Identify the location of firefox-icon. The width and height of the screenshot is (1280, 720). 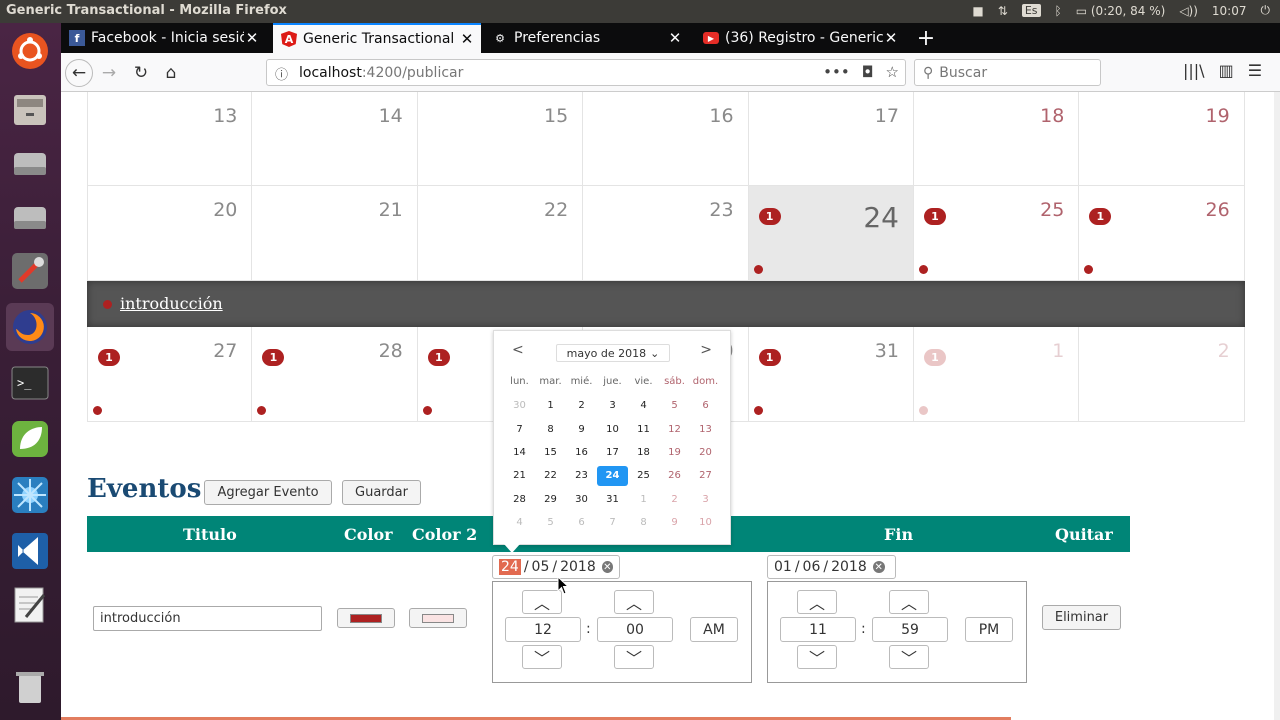
(30, 327).